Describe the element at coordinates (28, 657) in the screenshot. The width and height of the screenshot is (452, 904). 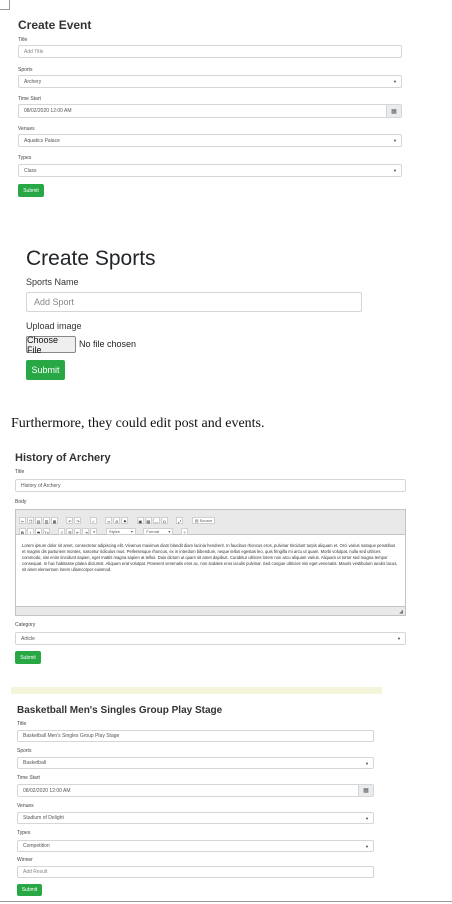
I see `post-submit-button: Submit` at that location.